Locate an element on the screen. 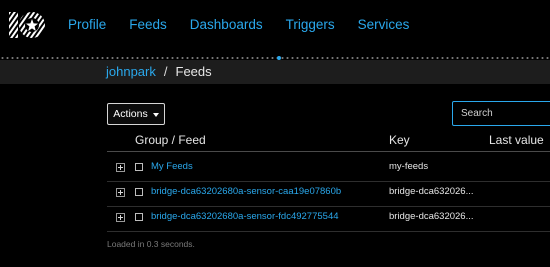  breadcrumb-user-link: johnpark is located at coordinates (131, 71).